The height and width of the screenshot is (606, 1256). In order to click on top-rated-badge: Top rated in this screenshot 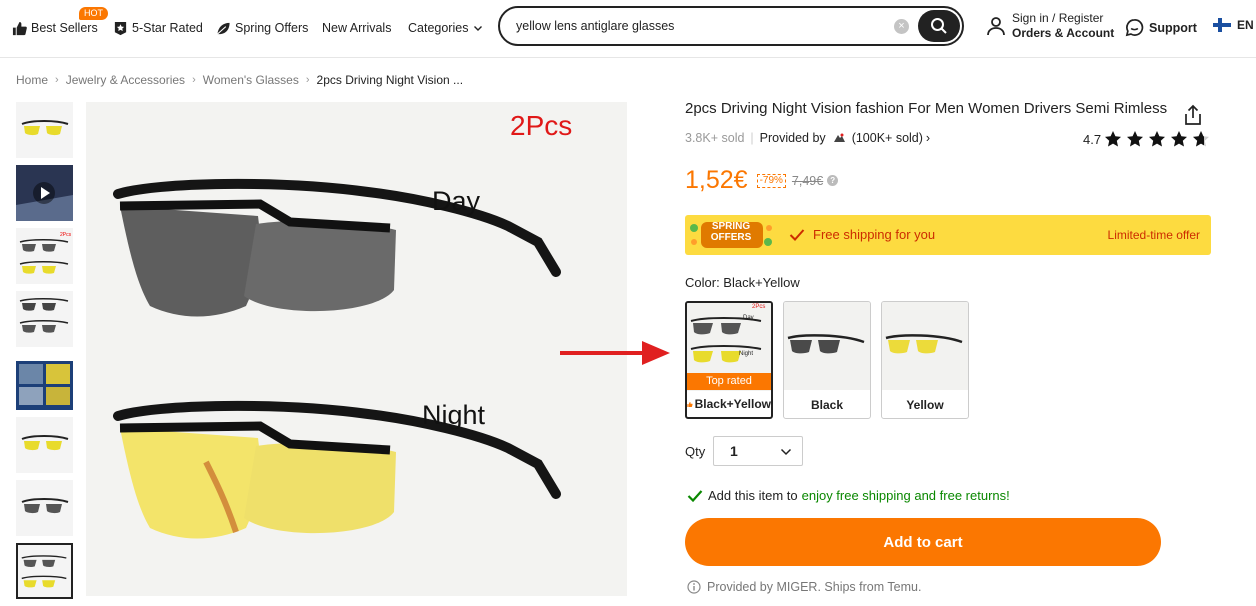, I will do `click(729, 381)`.